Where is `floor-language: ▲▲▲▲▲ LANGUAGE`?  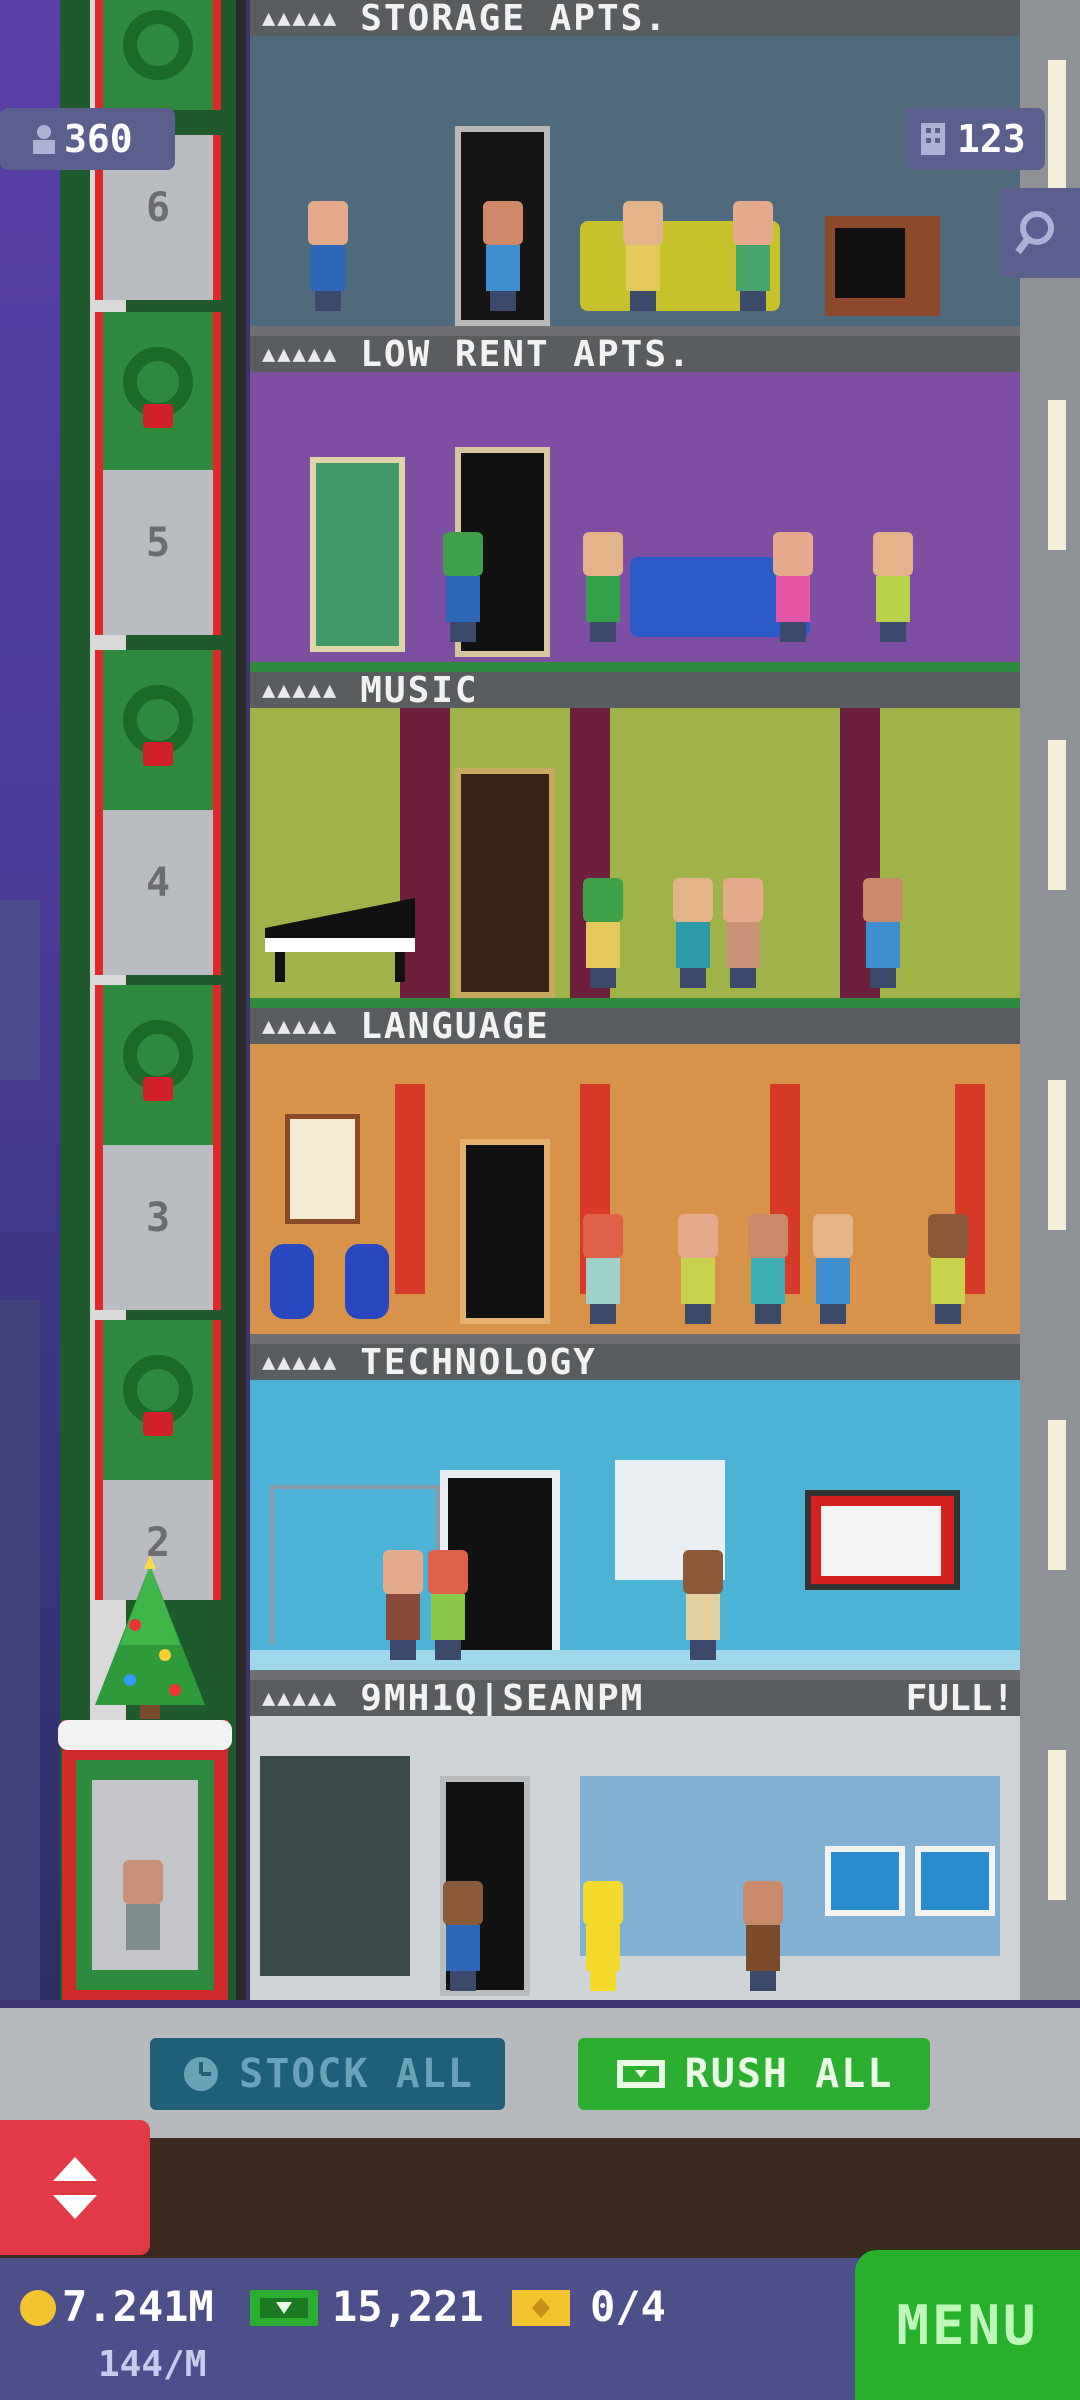
floor-language: ▲▲▲▲▲ LANGUAGE is located at coordinates (635, 1174).